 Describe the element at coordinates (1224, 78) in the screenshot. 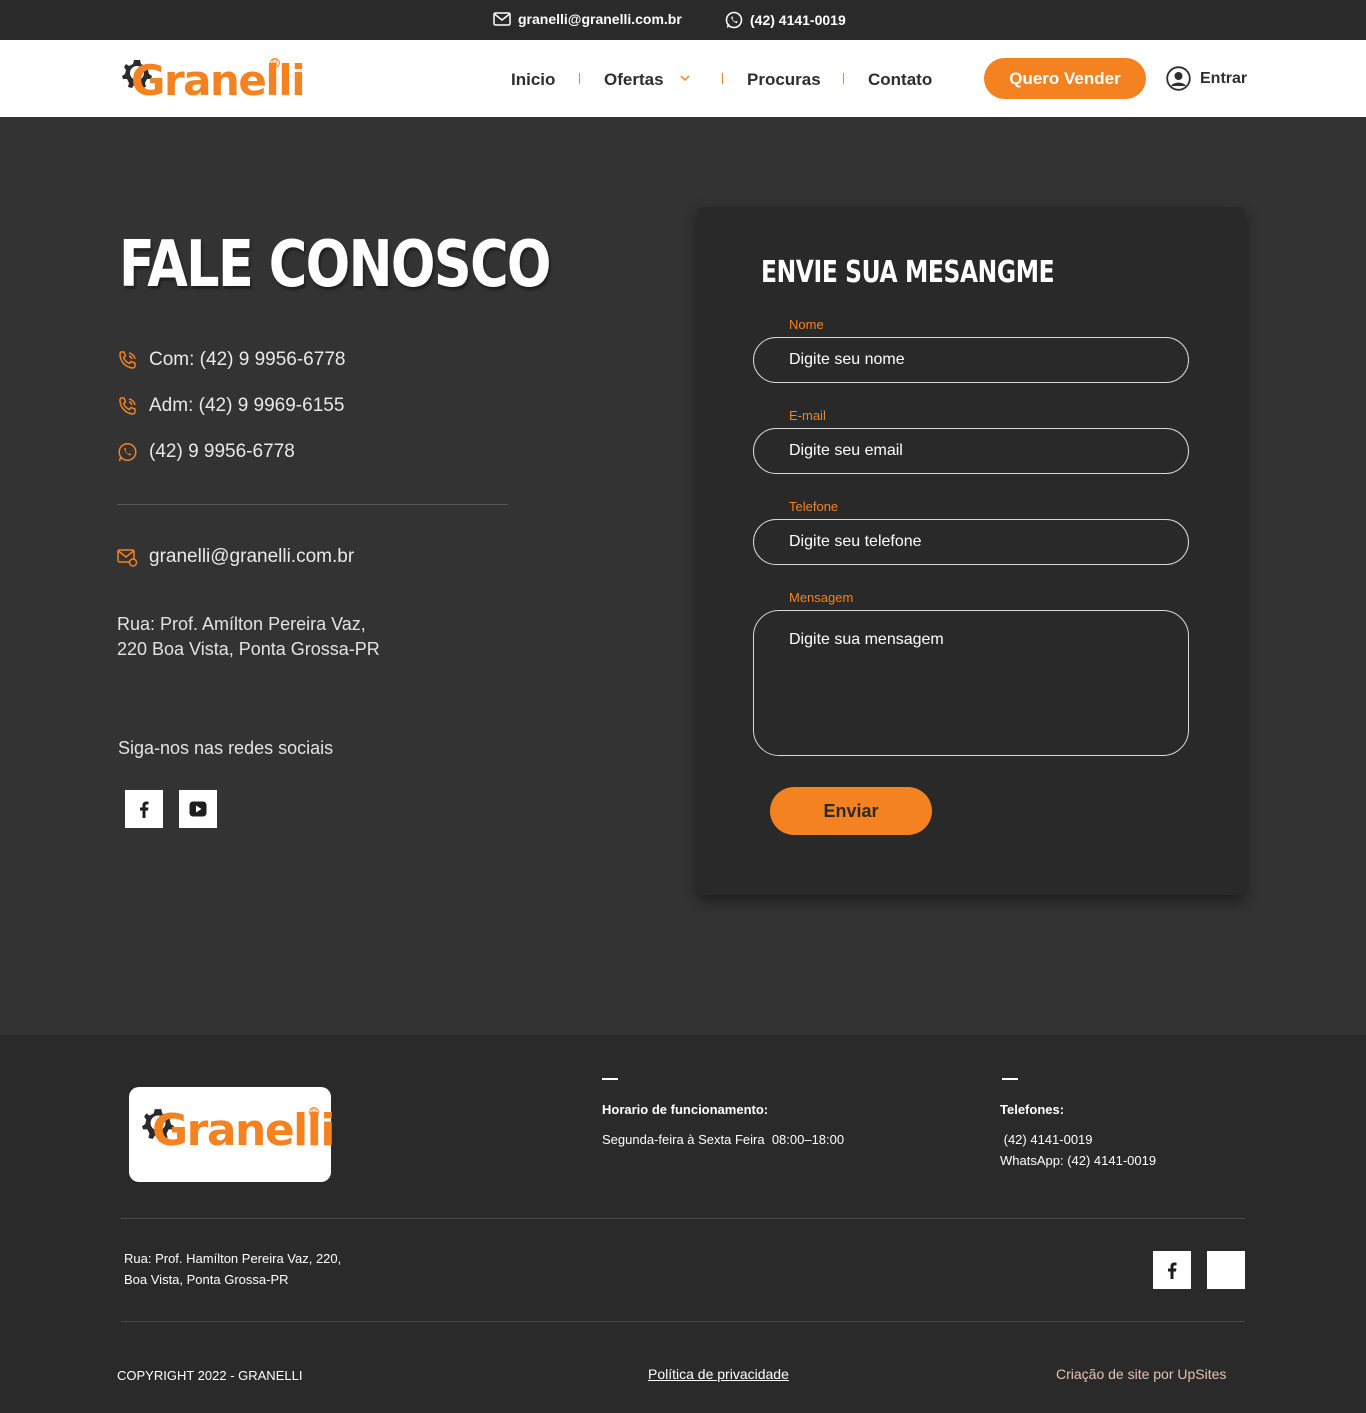

I see `login-label: Entrar` at that location.